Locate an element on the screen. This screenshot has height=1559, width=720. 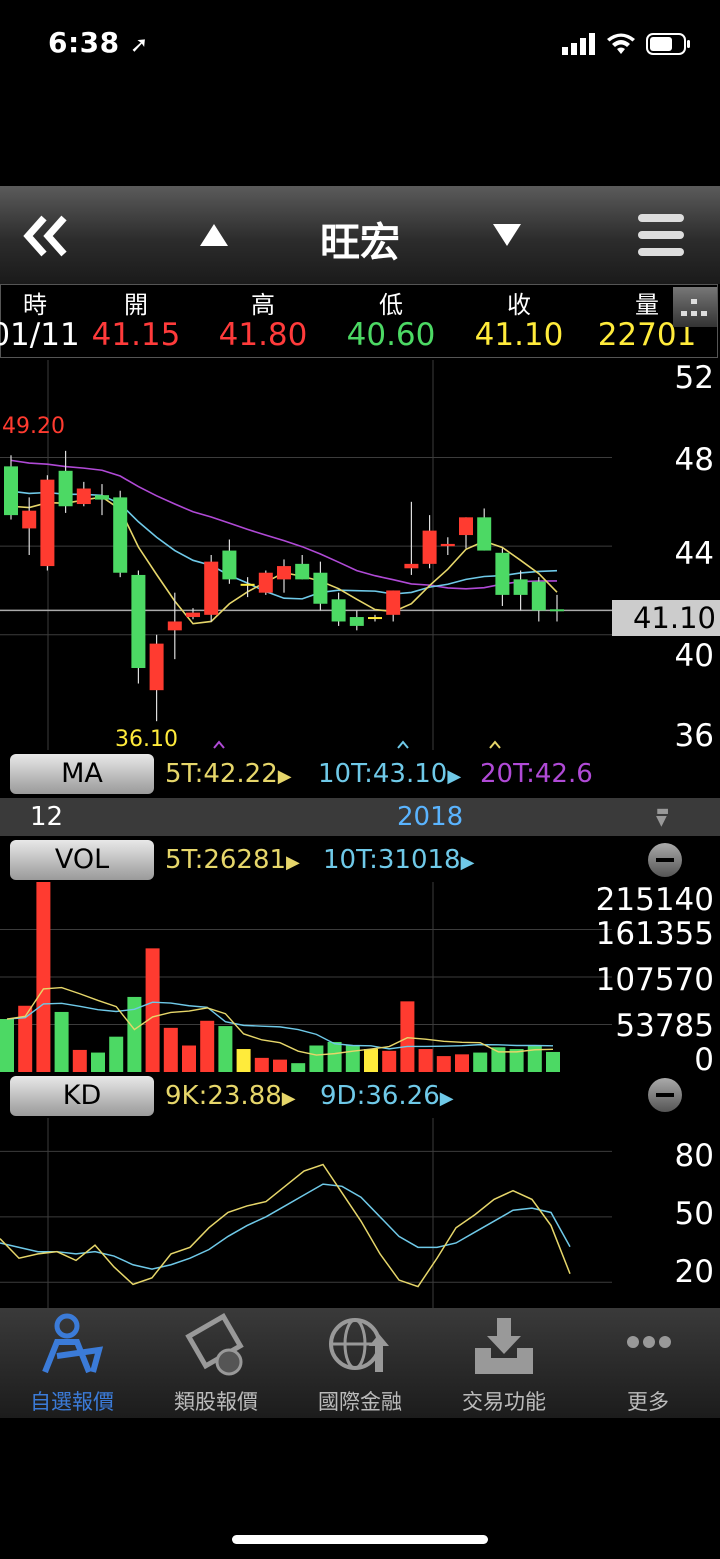
tab-label: 自選報價 is located at coordinates (72, 1402).